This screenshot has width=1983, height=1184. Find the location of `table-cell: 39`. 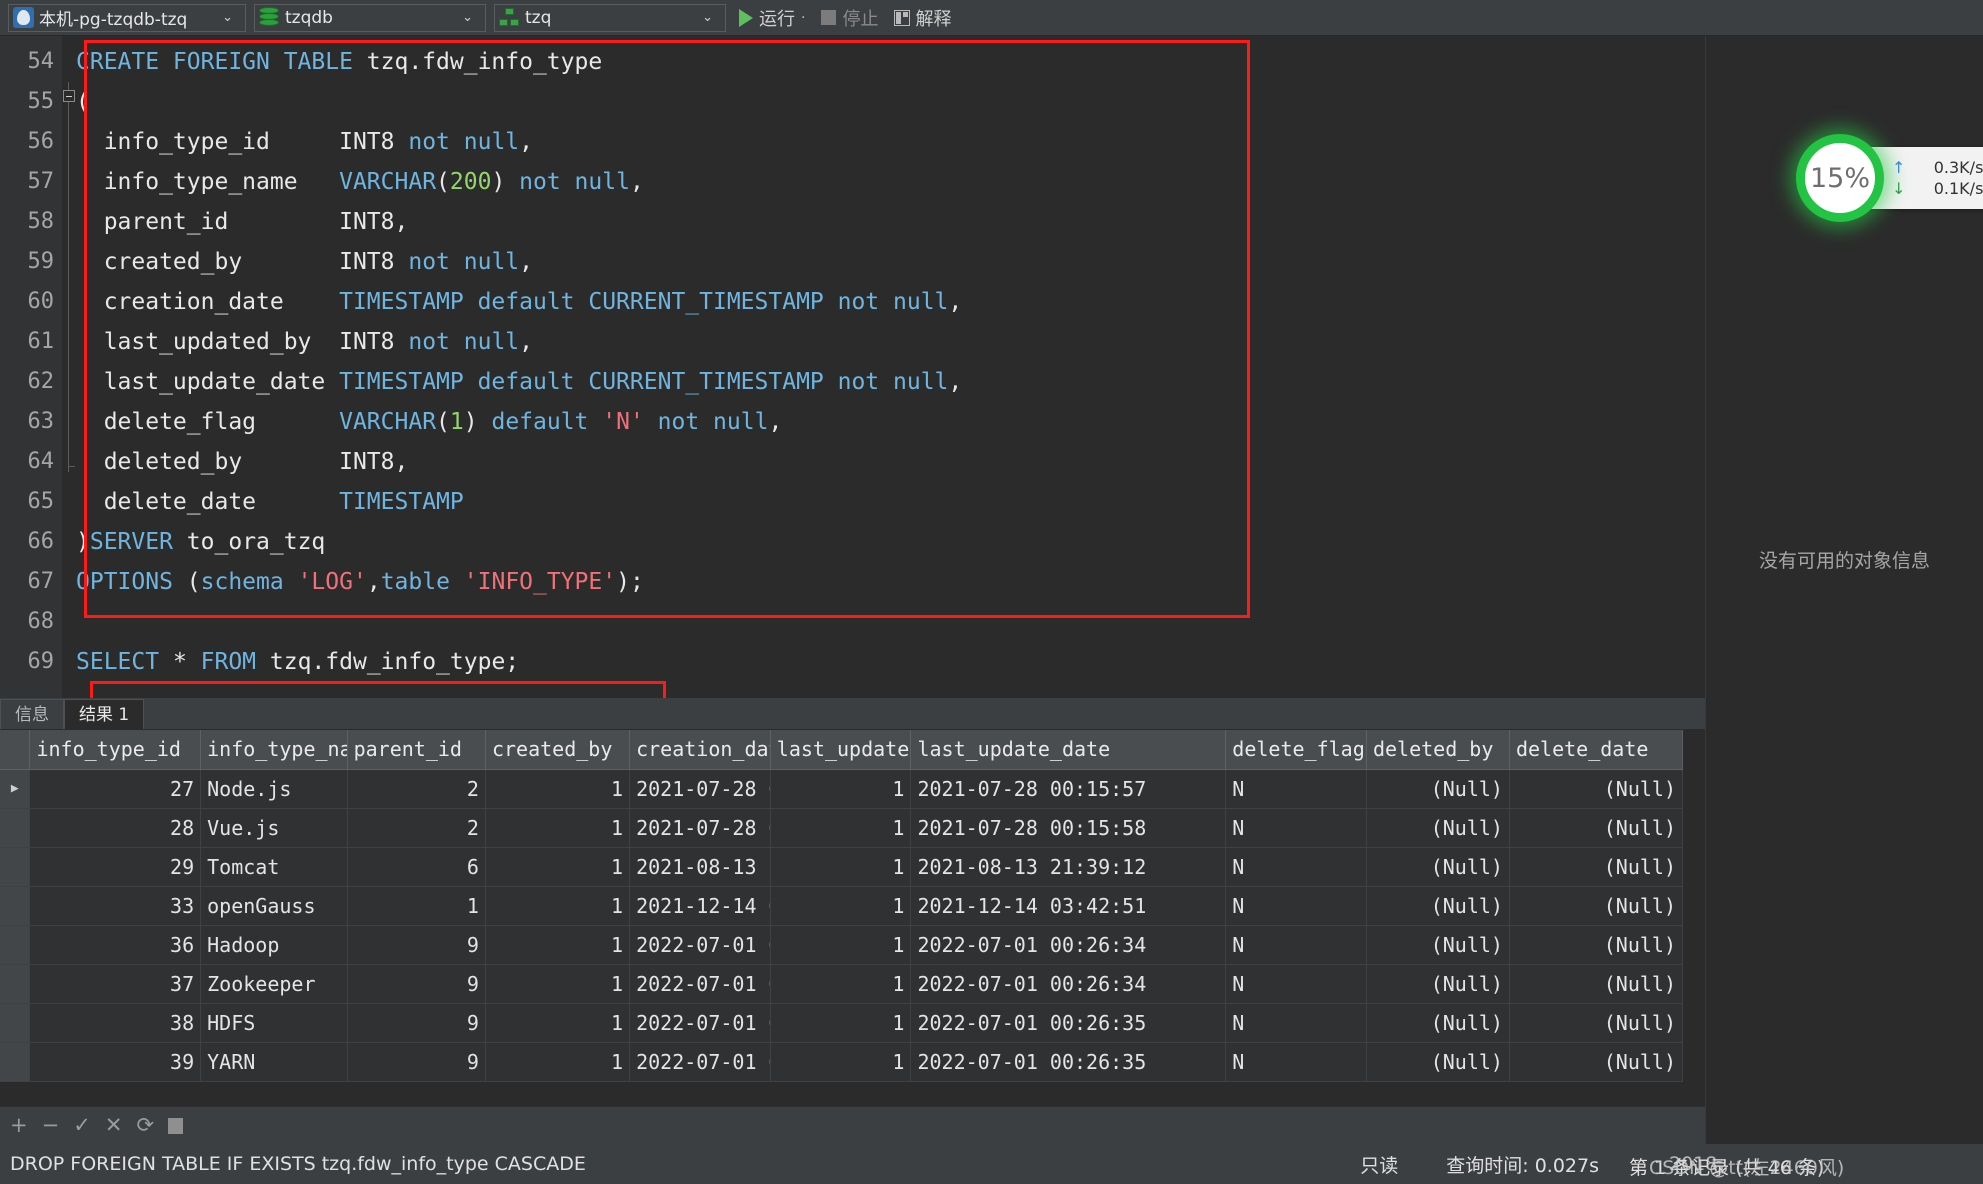

table-cell: 39 is located at coordinates (115, 1062).